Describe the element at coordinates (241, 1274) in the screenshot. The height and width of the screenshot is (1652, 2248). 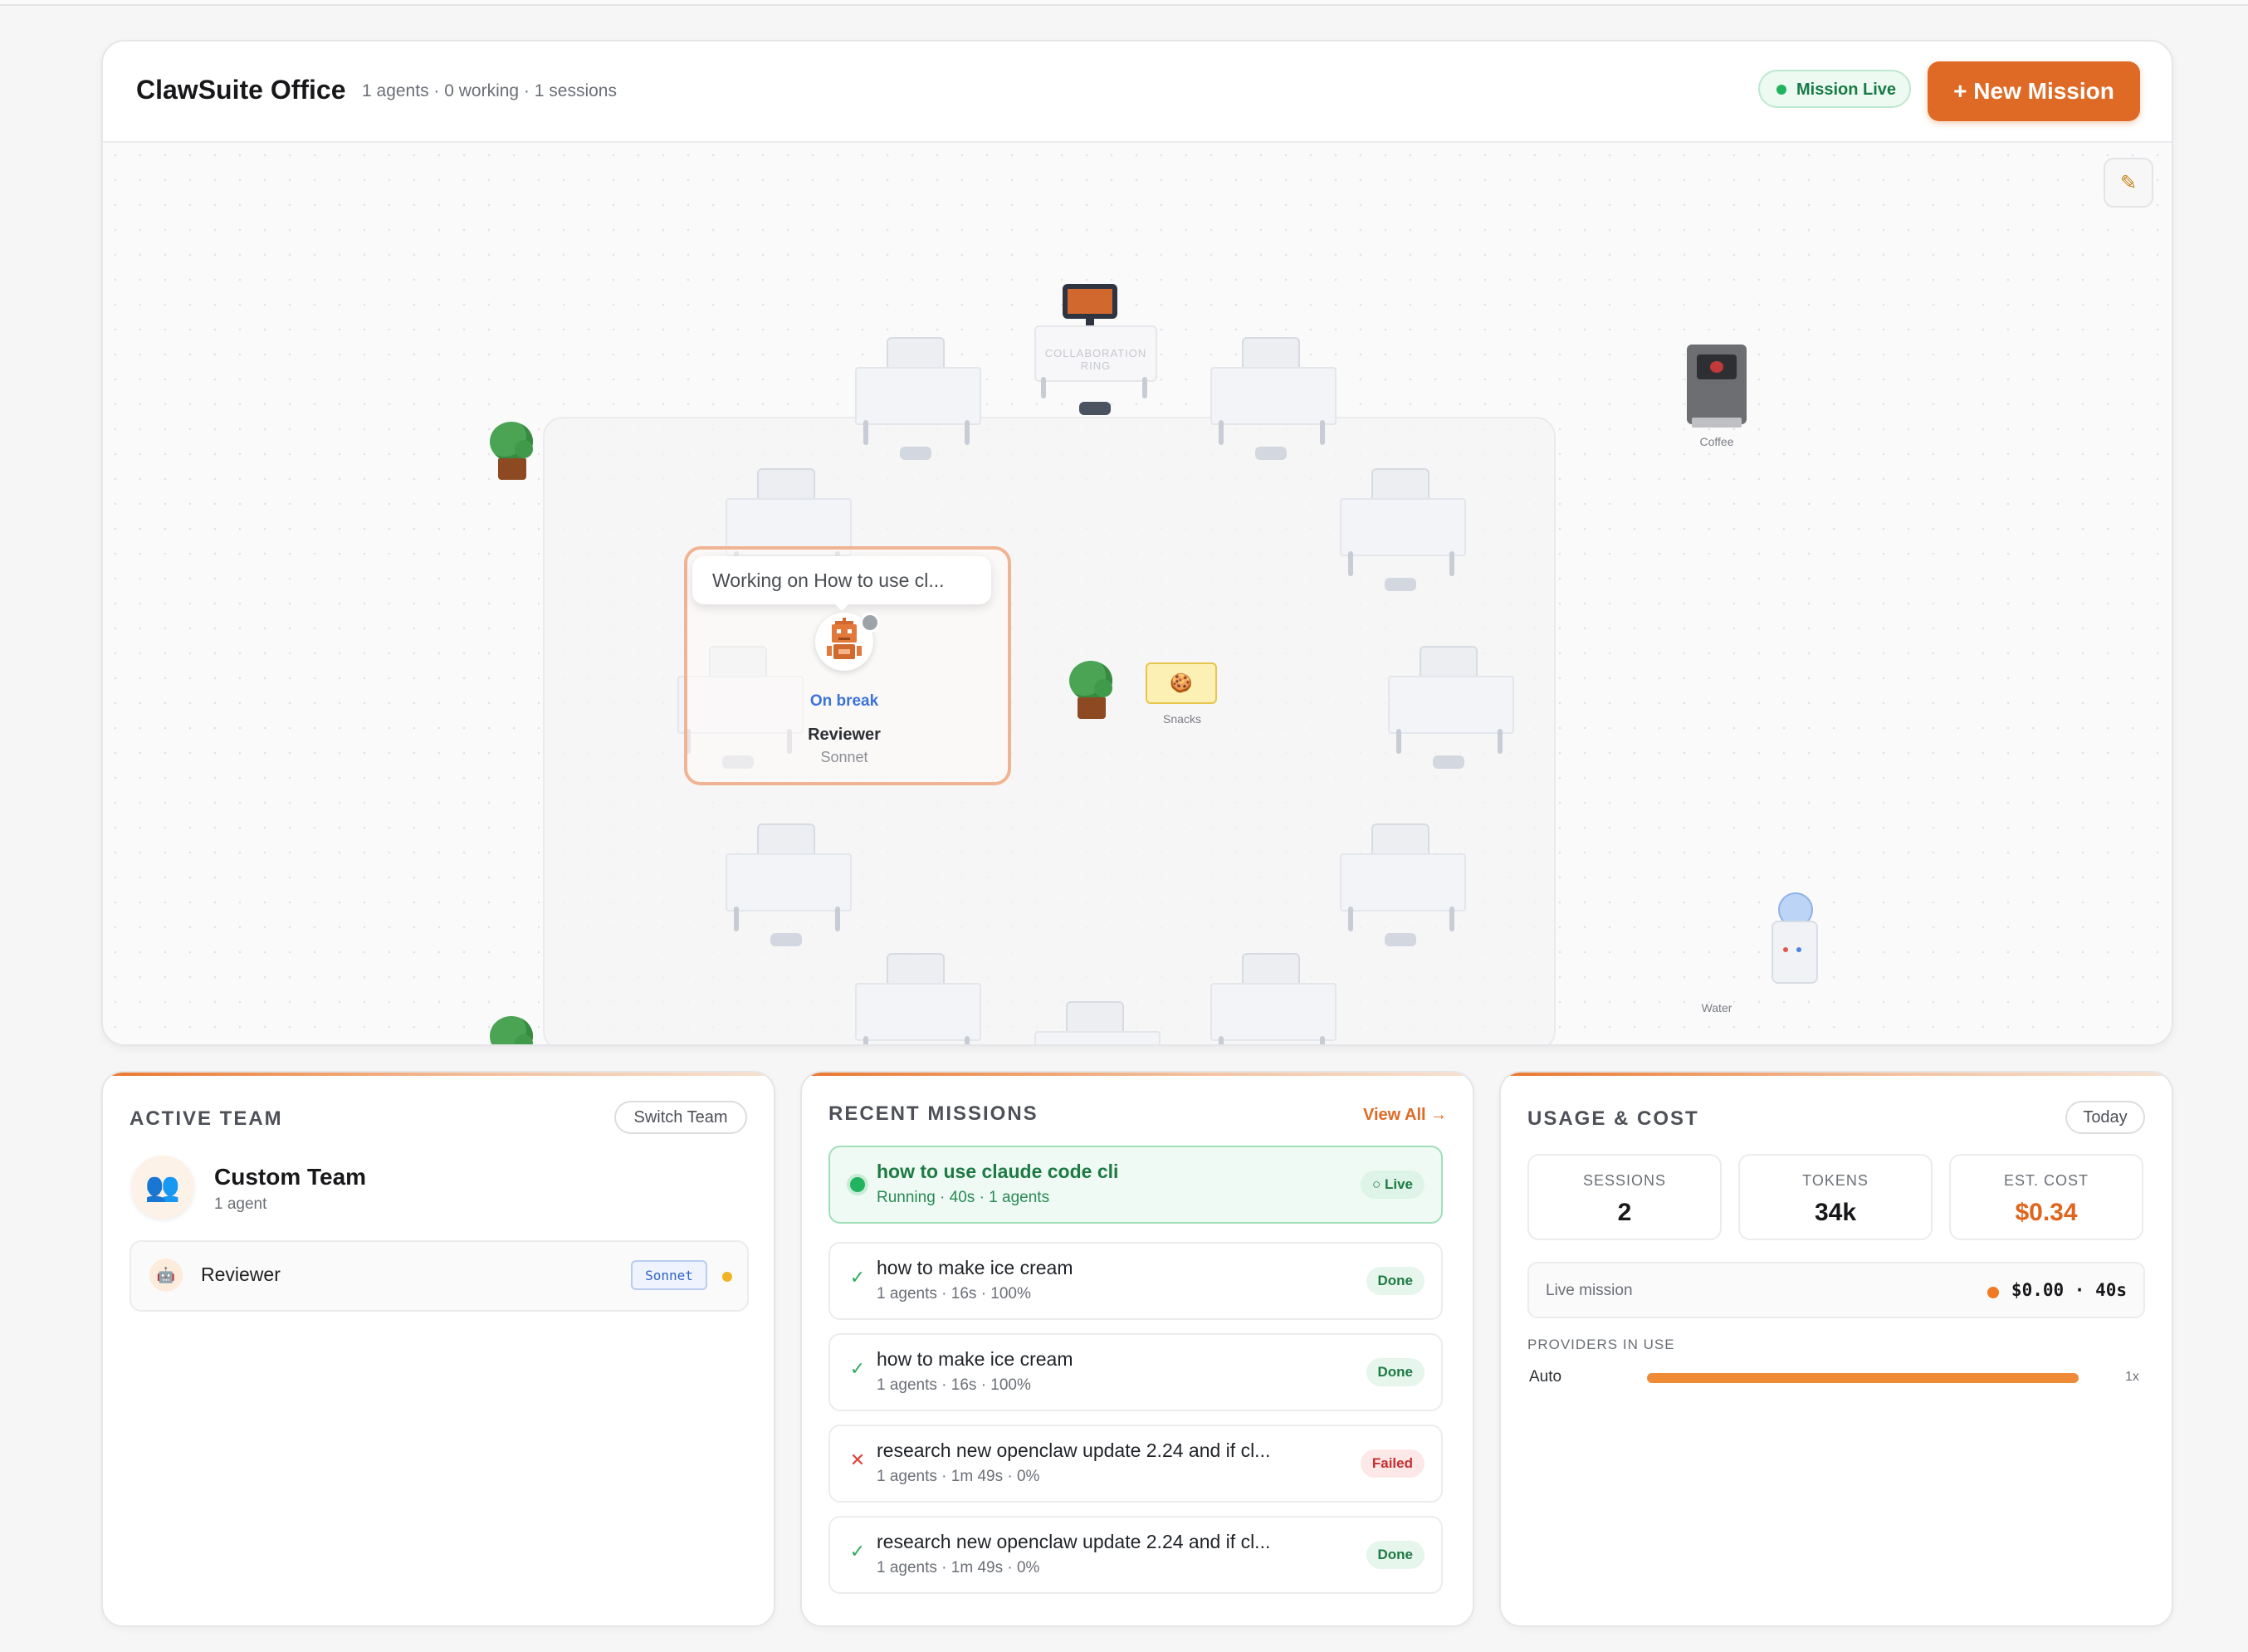
I see `member-name: Reviewer` at that location.